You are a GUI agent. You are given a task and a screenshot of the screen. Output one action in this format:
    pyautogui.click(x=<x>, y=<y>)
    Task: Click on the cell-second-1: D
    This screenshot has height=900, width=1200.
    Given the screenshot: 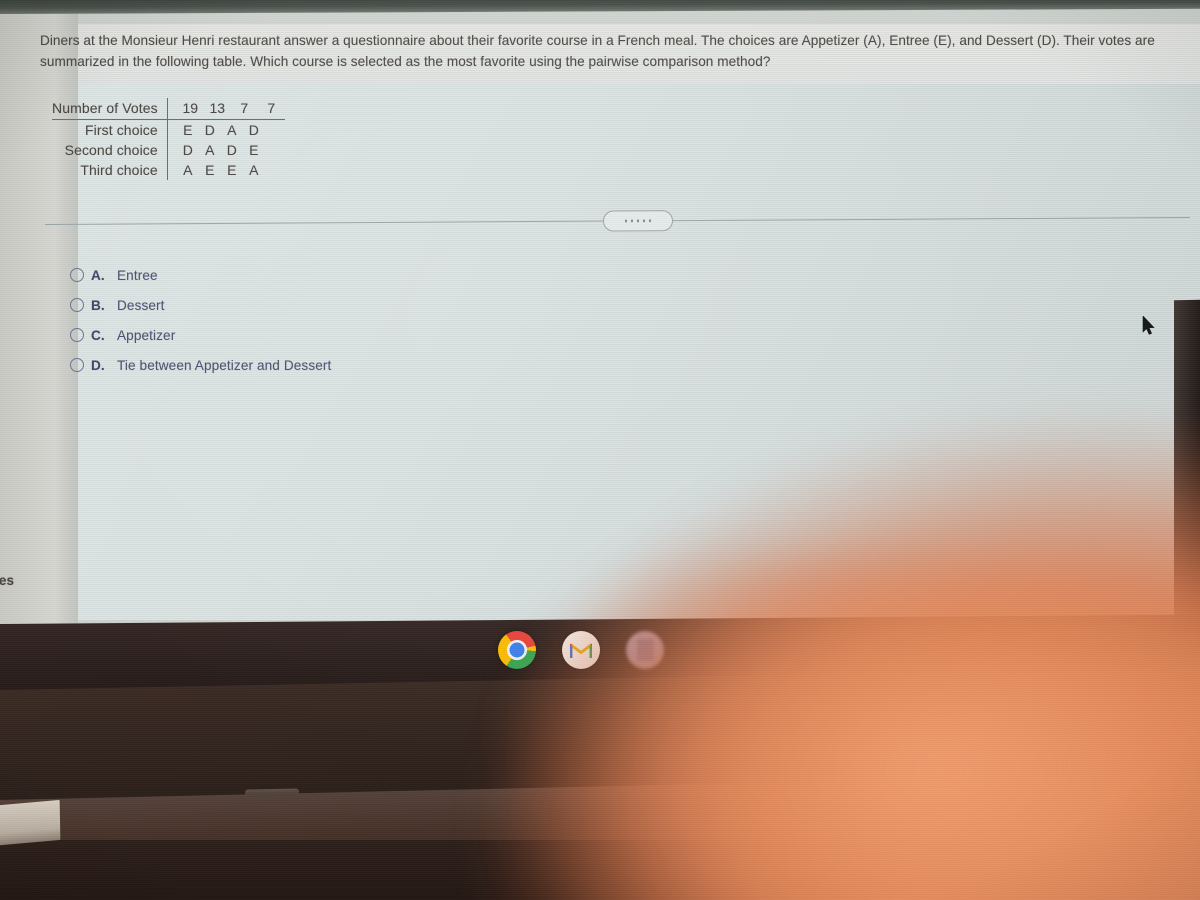 What is the action you would take?
    pyautogui.click(x=187, y=150)
    